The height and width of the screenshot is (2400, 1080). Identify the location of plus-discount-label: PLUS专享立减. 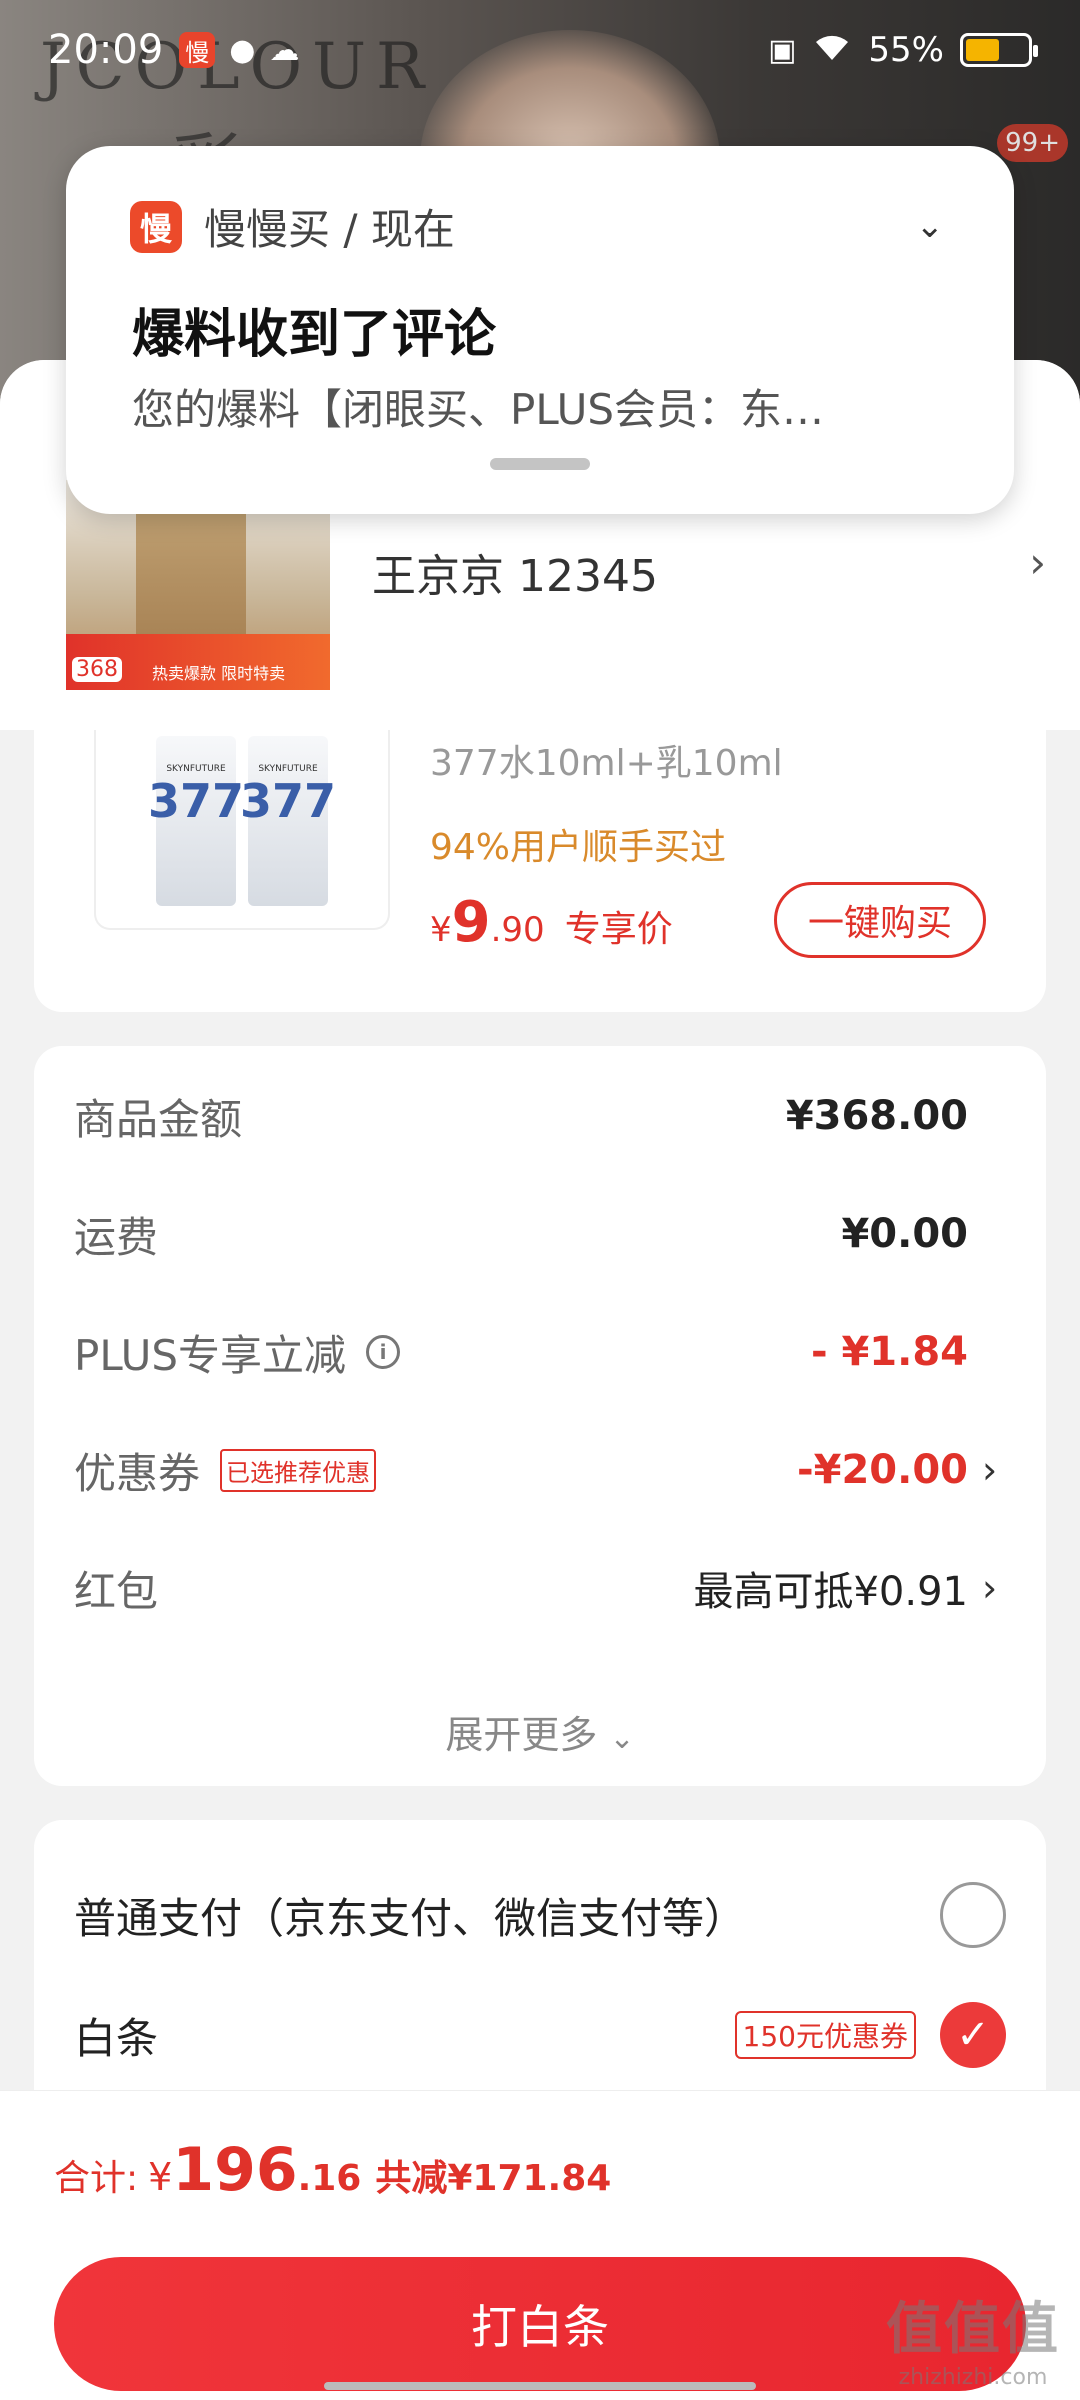
(210, 1355).